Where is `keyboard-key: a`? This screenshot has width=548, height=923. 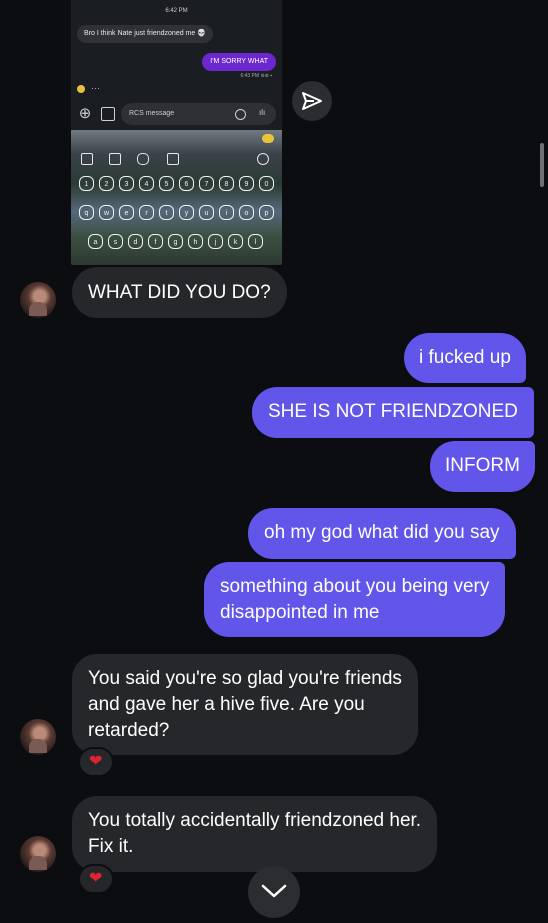 keyboard-key: a is located at coordinates (95, 241).